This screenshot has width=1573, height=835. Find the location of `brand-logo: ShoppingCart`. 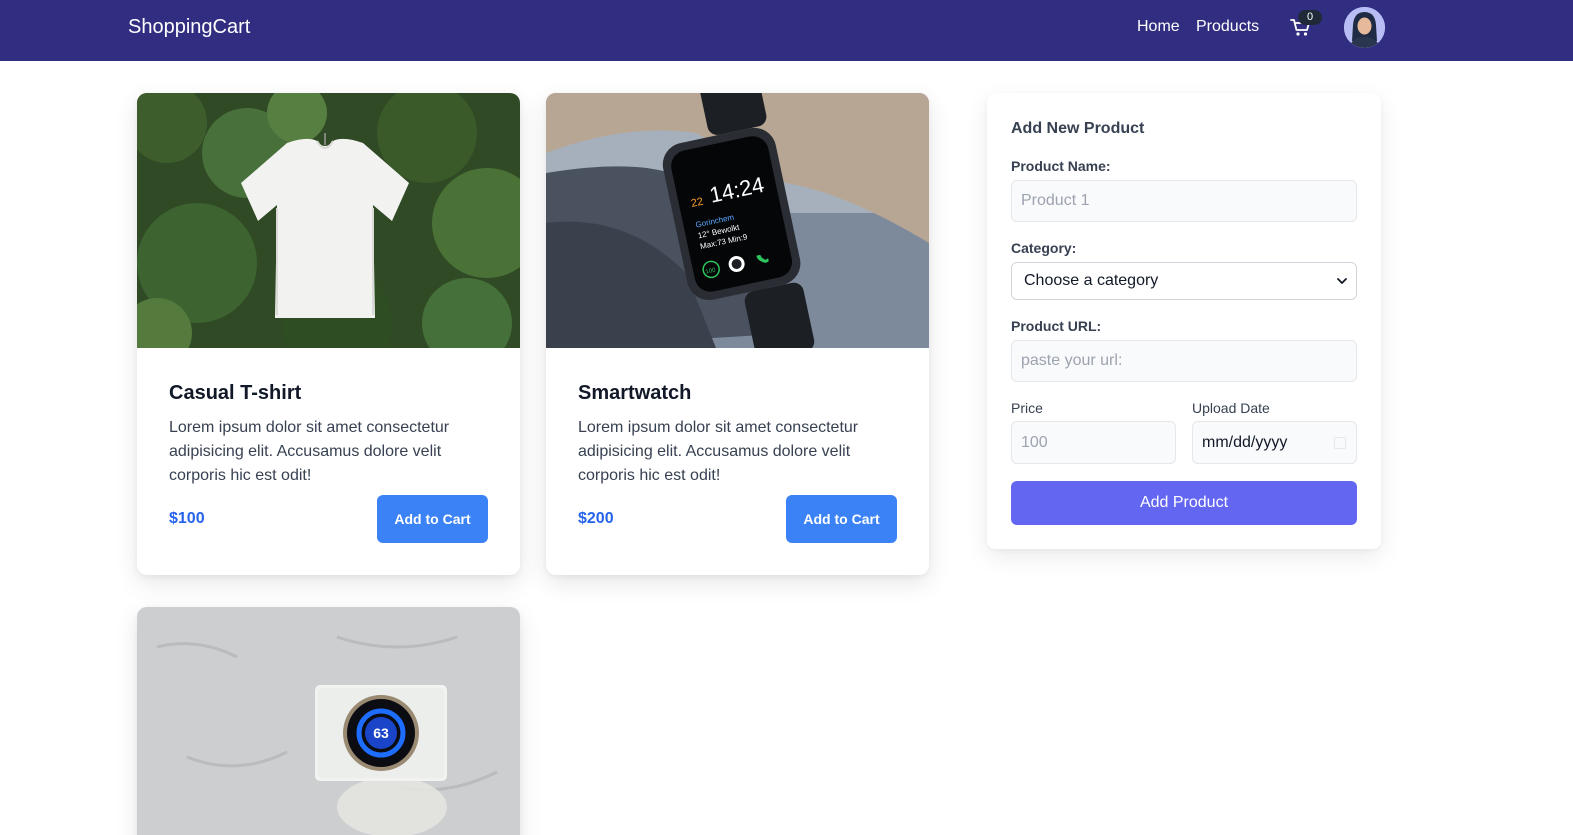

brand-logo: ShoppingCart is located at coordinates (189, 27).